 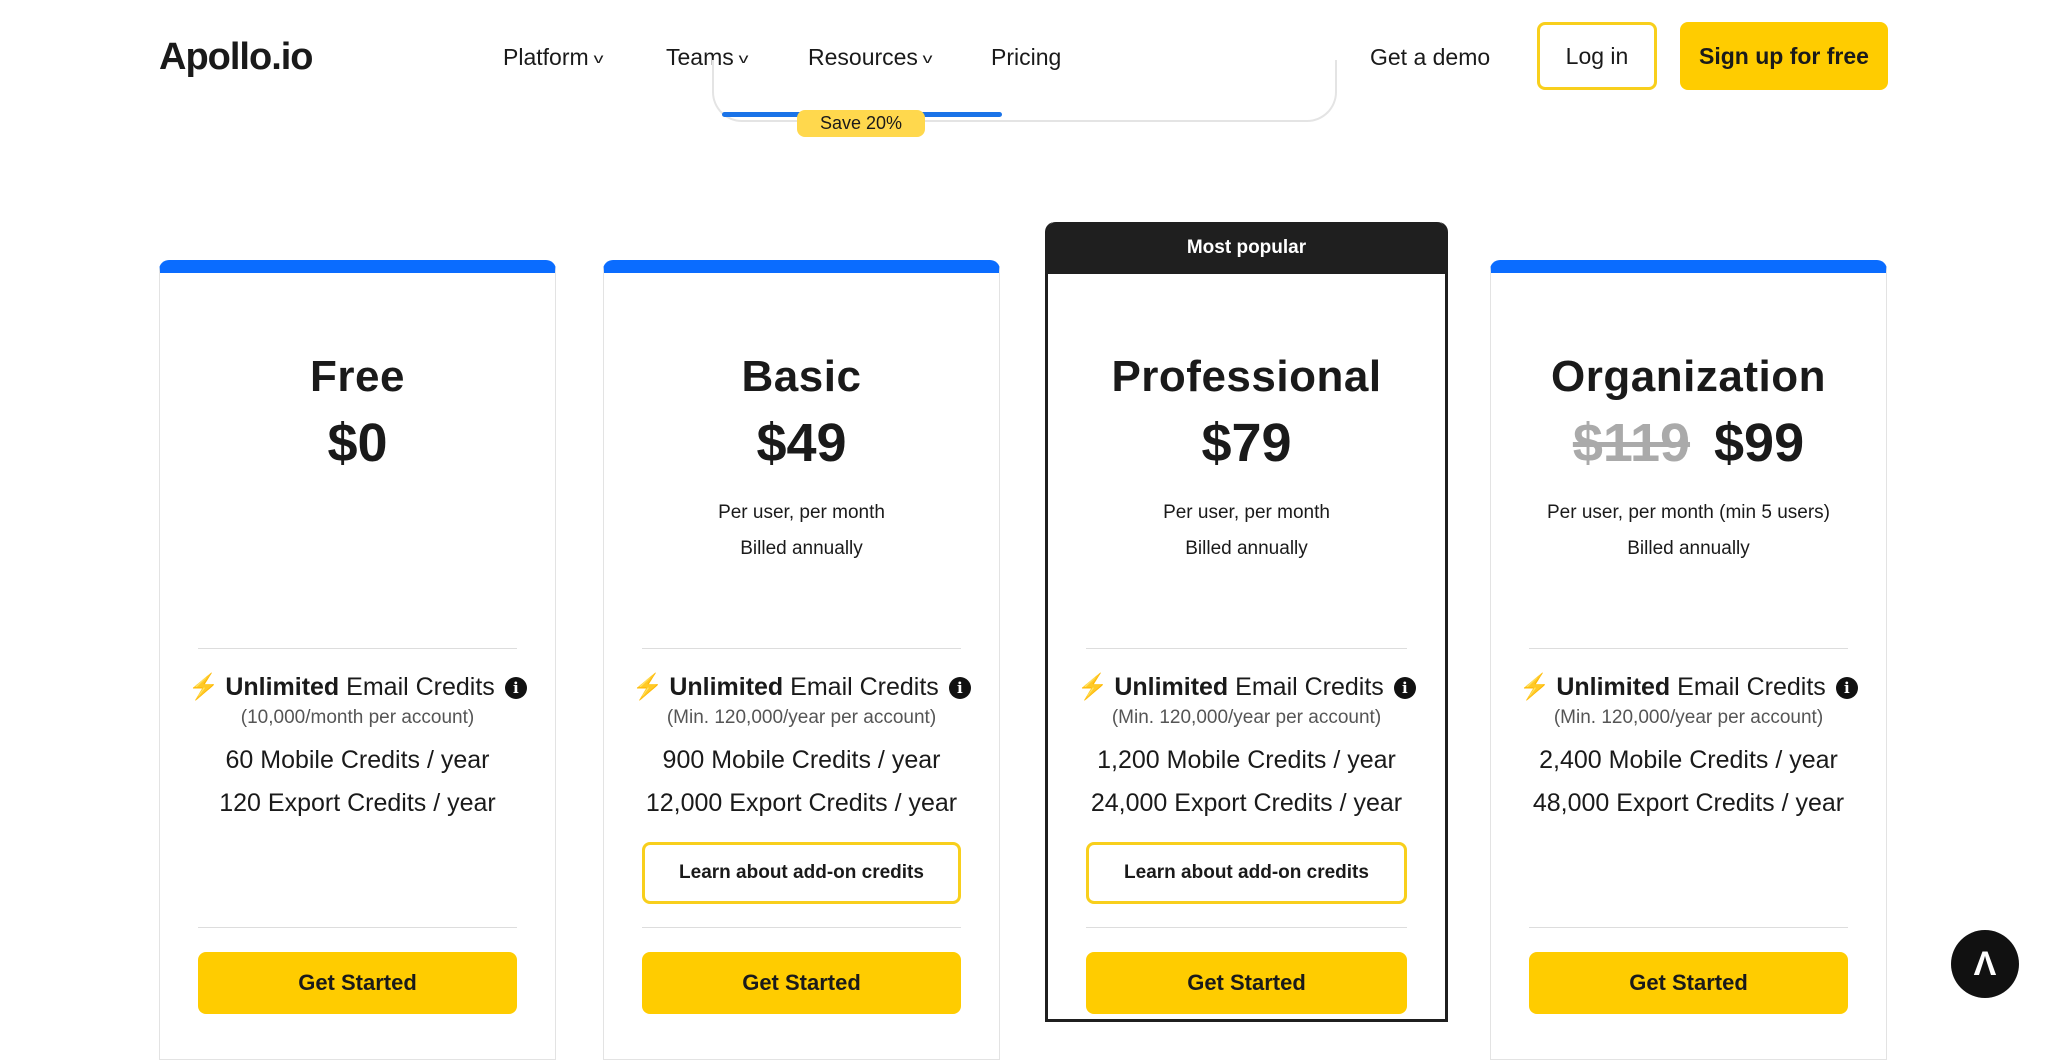 What do you see at coordinates (1784, 56) in the screenshot?
I see `signup-button: Sign up for free` at bounding box center [1784, 56].